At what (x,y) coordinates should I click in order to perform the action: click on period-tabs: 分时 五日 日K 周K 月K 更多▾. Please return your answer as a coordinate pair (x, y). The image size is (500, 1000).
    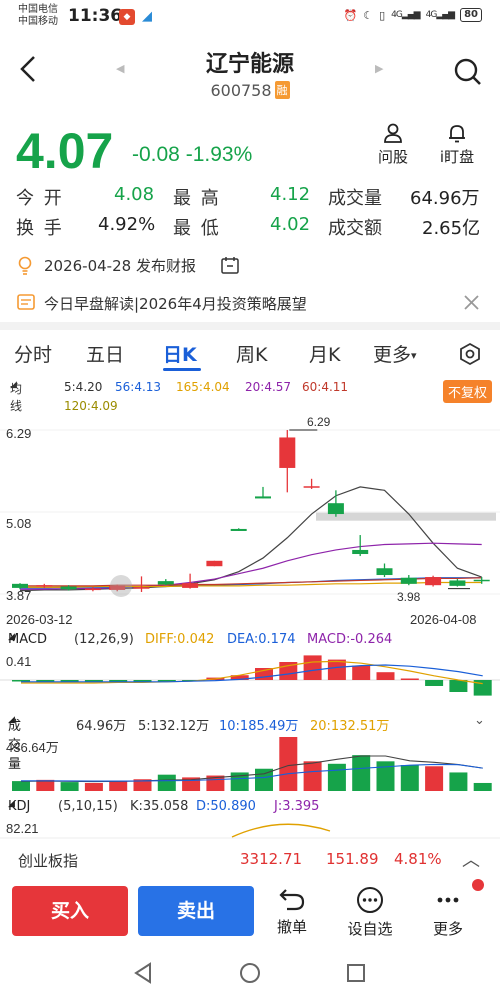
    Looking at the image, I should click on (250, 354).